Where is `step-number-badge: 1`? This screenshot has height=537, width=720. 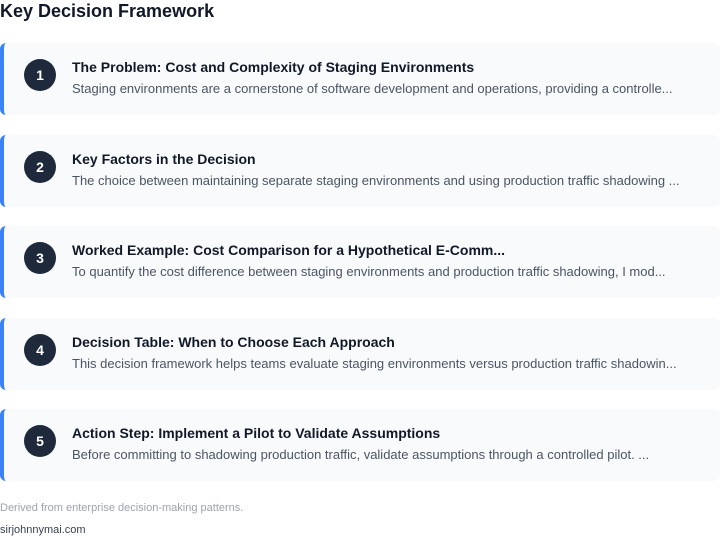
step-number-badge: 1 is located at coordinates (40, 75).